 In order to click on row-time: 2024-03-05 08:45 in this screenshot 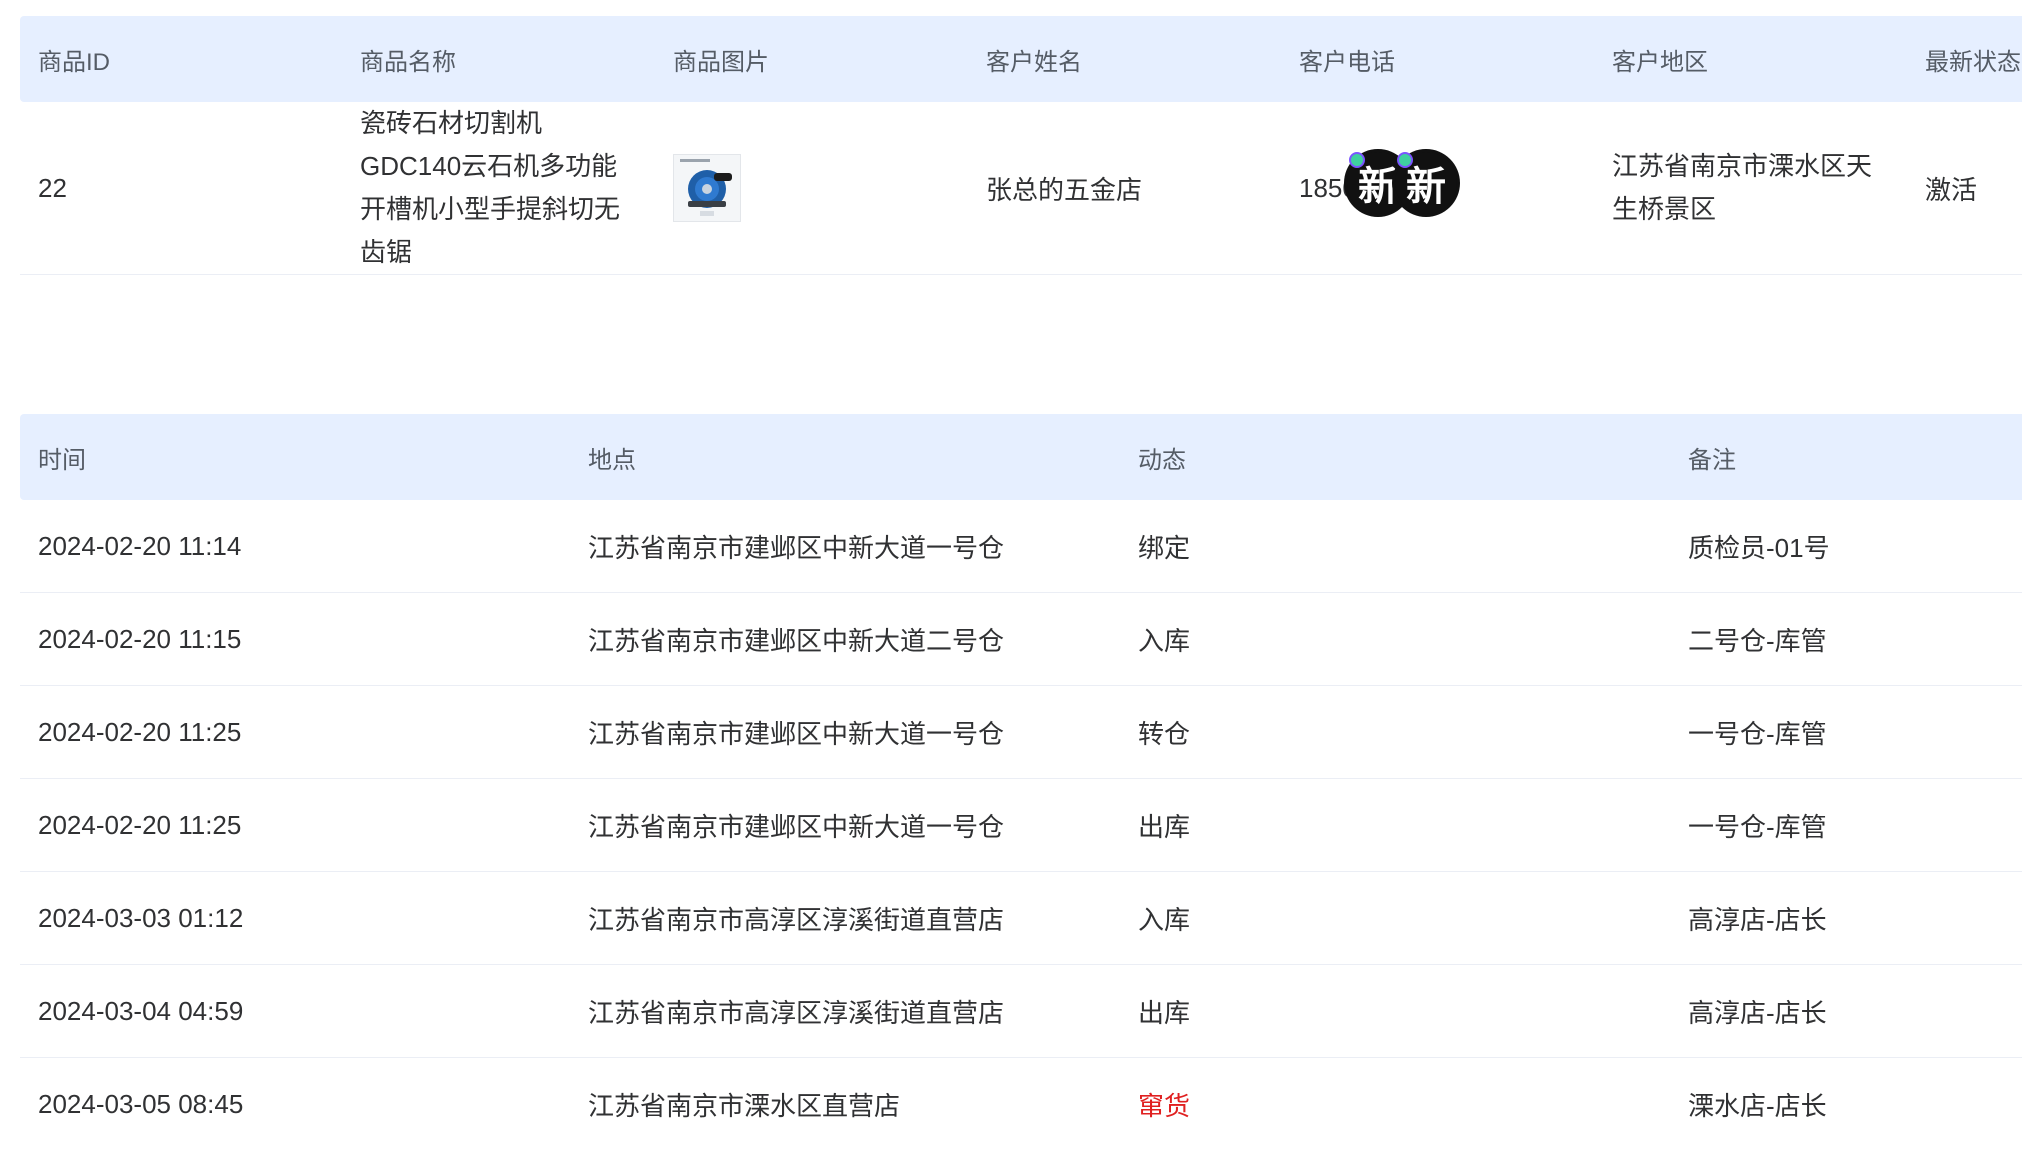, I will do `click(141, 1103)`.